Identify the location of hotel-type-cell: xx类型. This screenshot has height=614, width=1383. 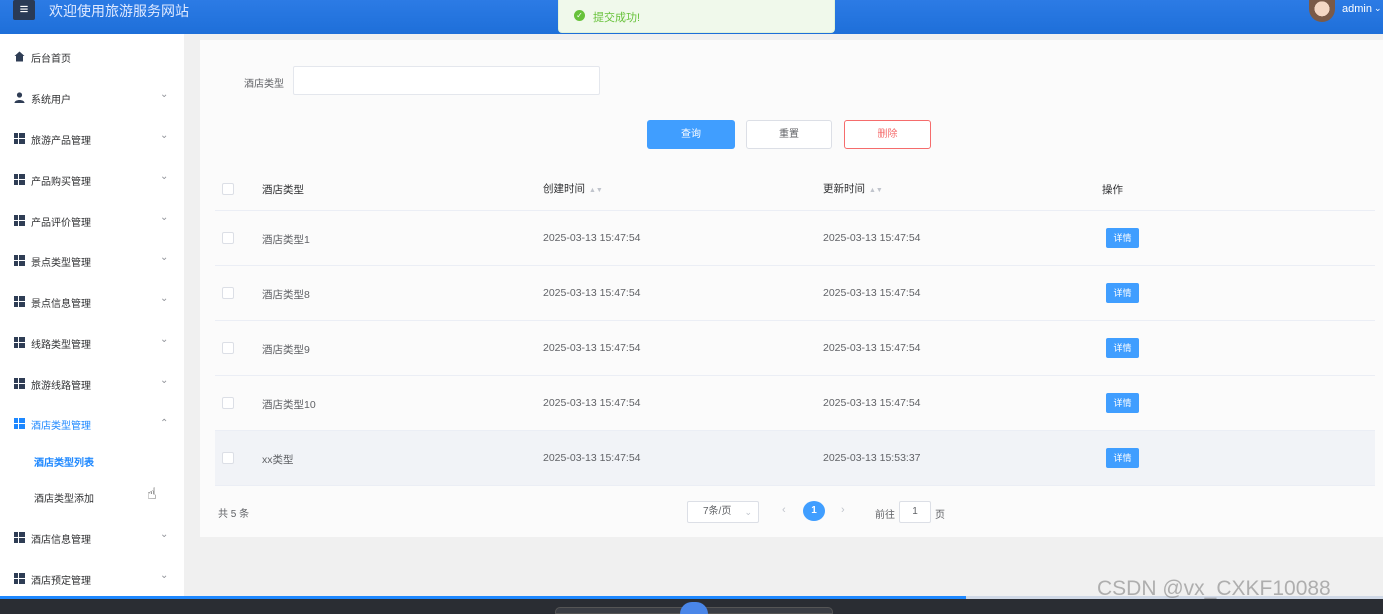
(278, 460).